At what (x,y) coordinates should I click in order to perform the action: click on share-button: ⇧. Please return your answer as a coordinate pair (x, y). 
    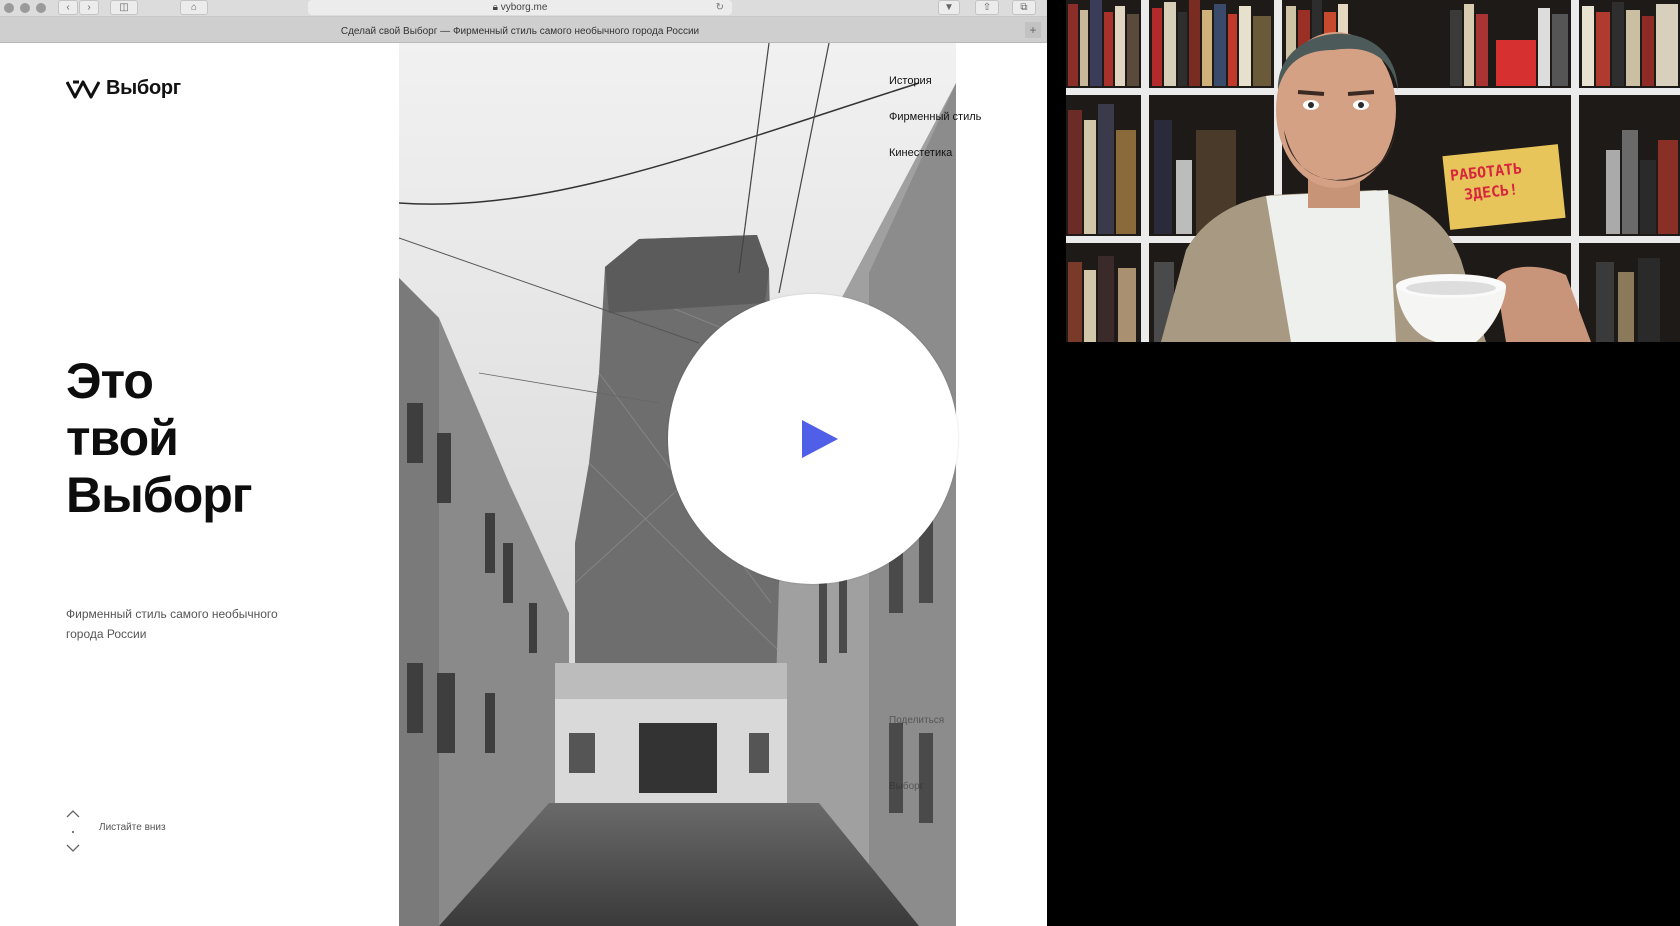
    Looking at the image, I should click on (987, 7).